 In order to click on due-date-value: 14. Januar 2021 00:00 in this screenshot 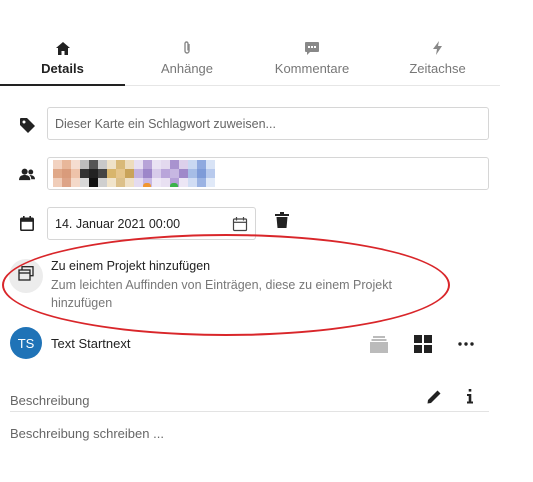, I will do `click(118, 223)`.